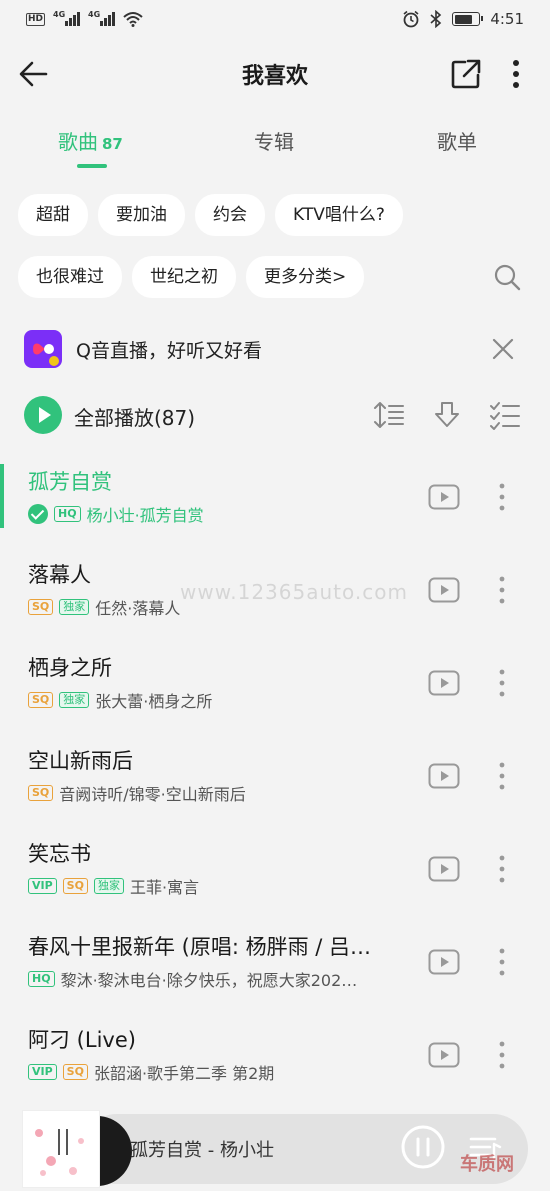  Describe the element at coordinates (78, 142) in the screenshot. I see `tab-songs-label: 歌曲` at that location.